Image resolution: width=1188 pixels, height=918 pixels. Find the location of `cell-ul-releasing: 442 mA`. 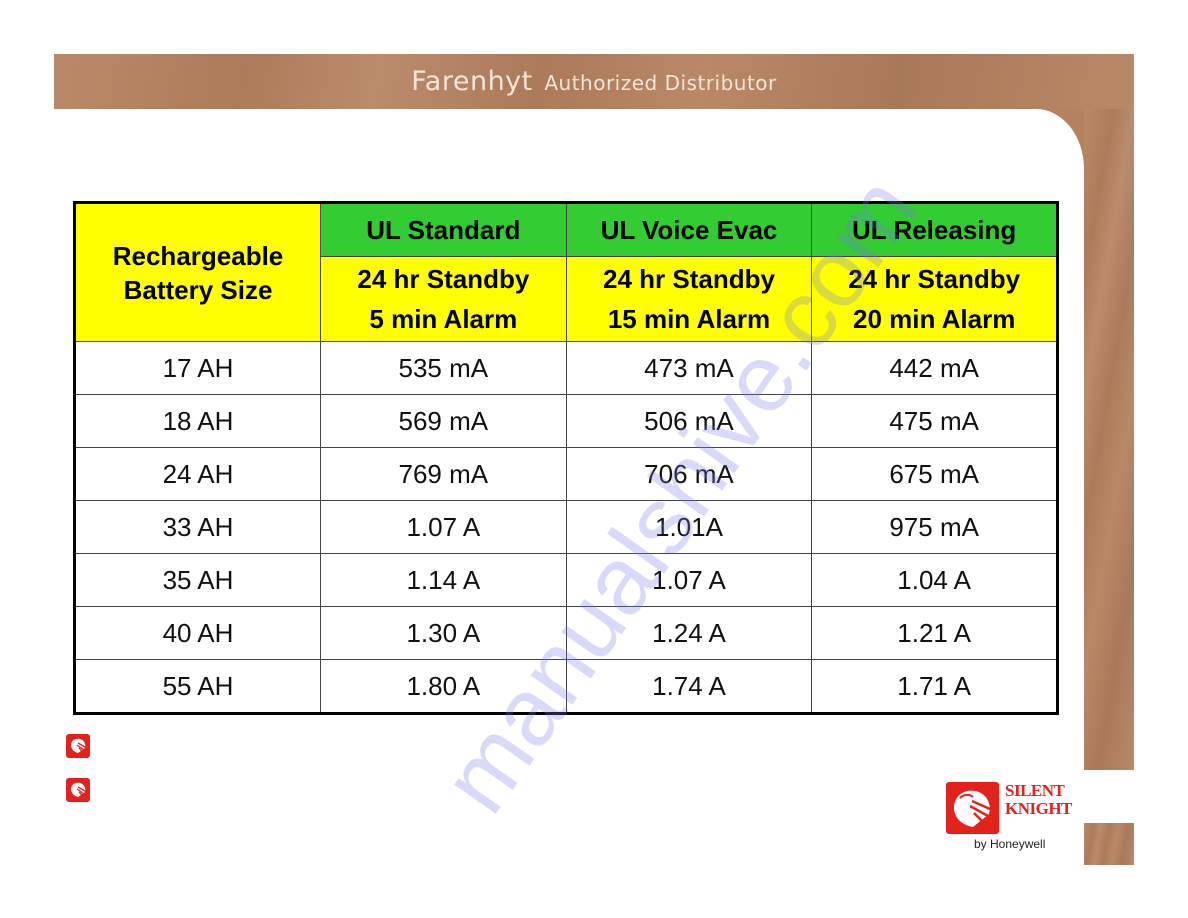

cell-ul-releasing: 442 mA is located at coordinates (934, 368).